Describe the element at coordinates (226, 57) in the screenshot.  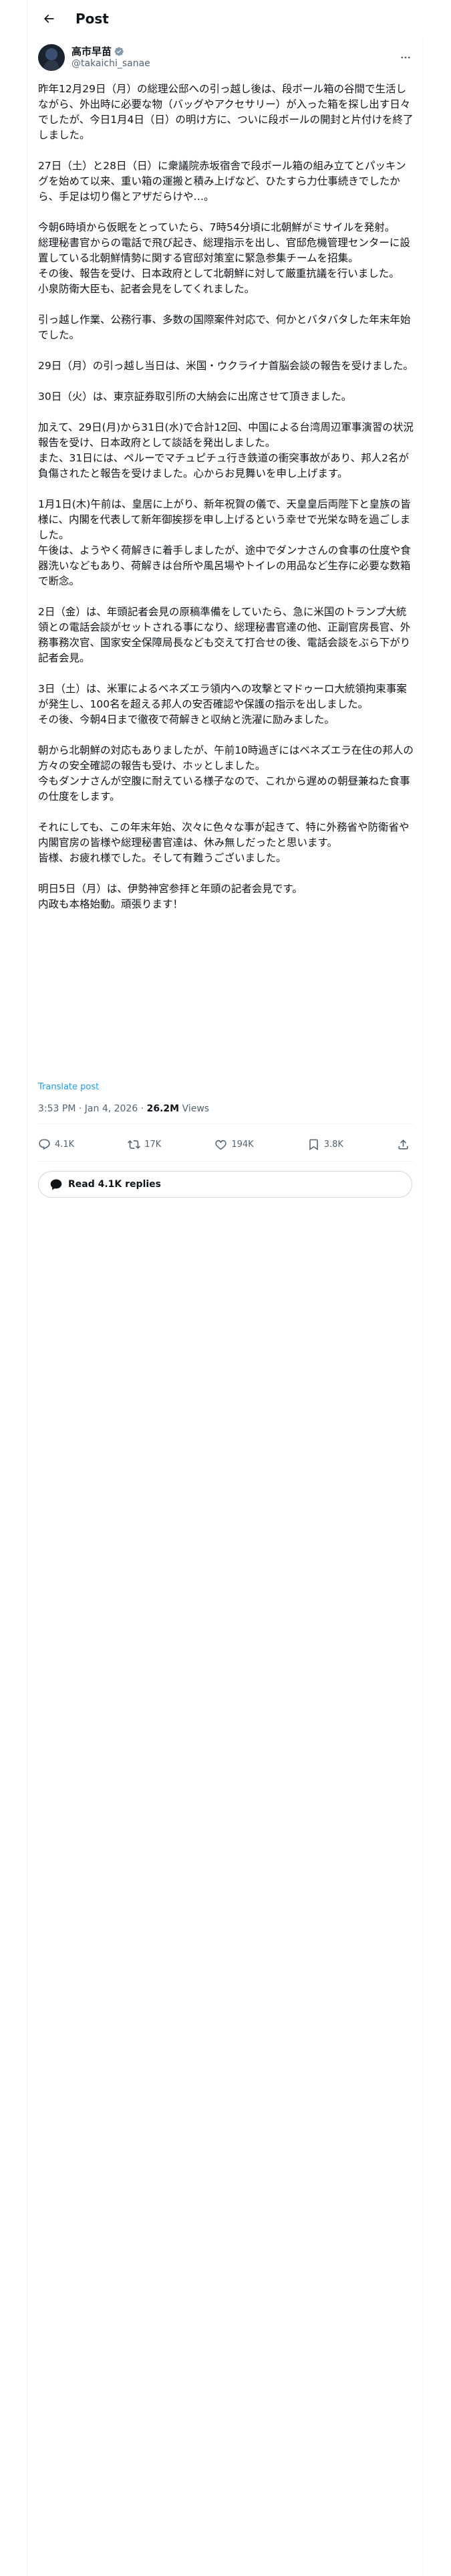
I see `post-author: 高市早苗 @takaichi_sanae` at that location.